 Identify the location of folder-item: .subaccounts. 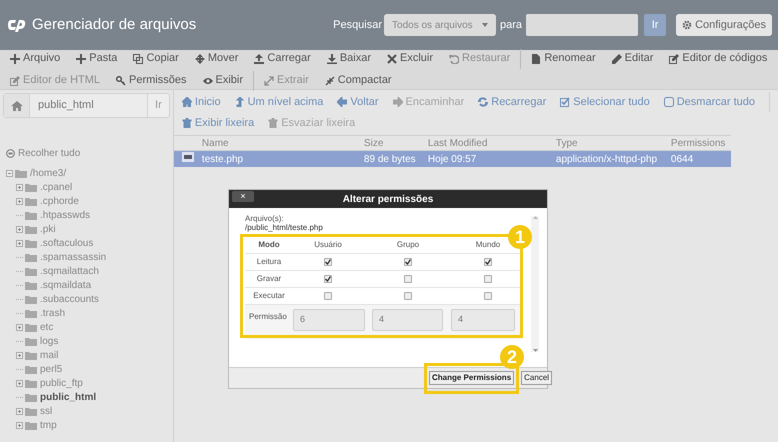
(69, 299).